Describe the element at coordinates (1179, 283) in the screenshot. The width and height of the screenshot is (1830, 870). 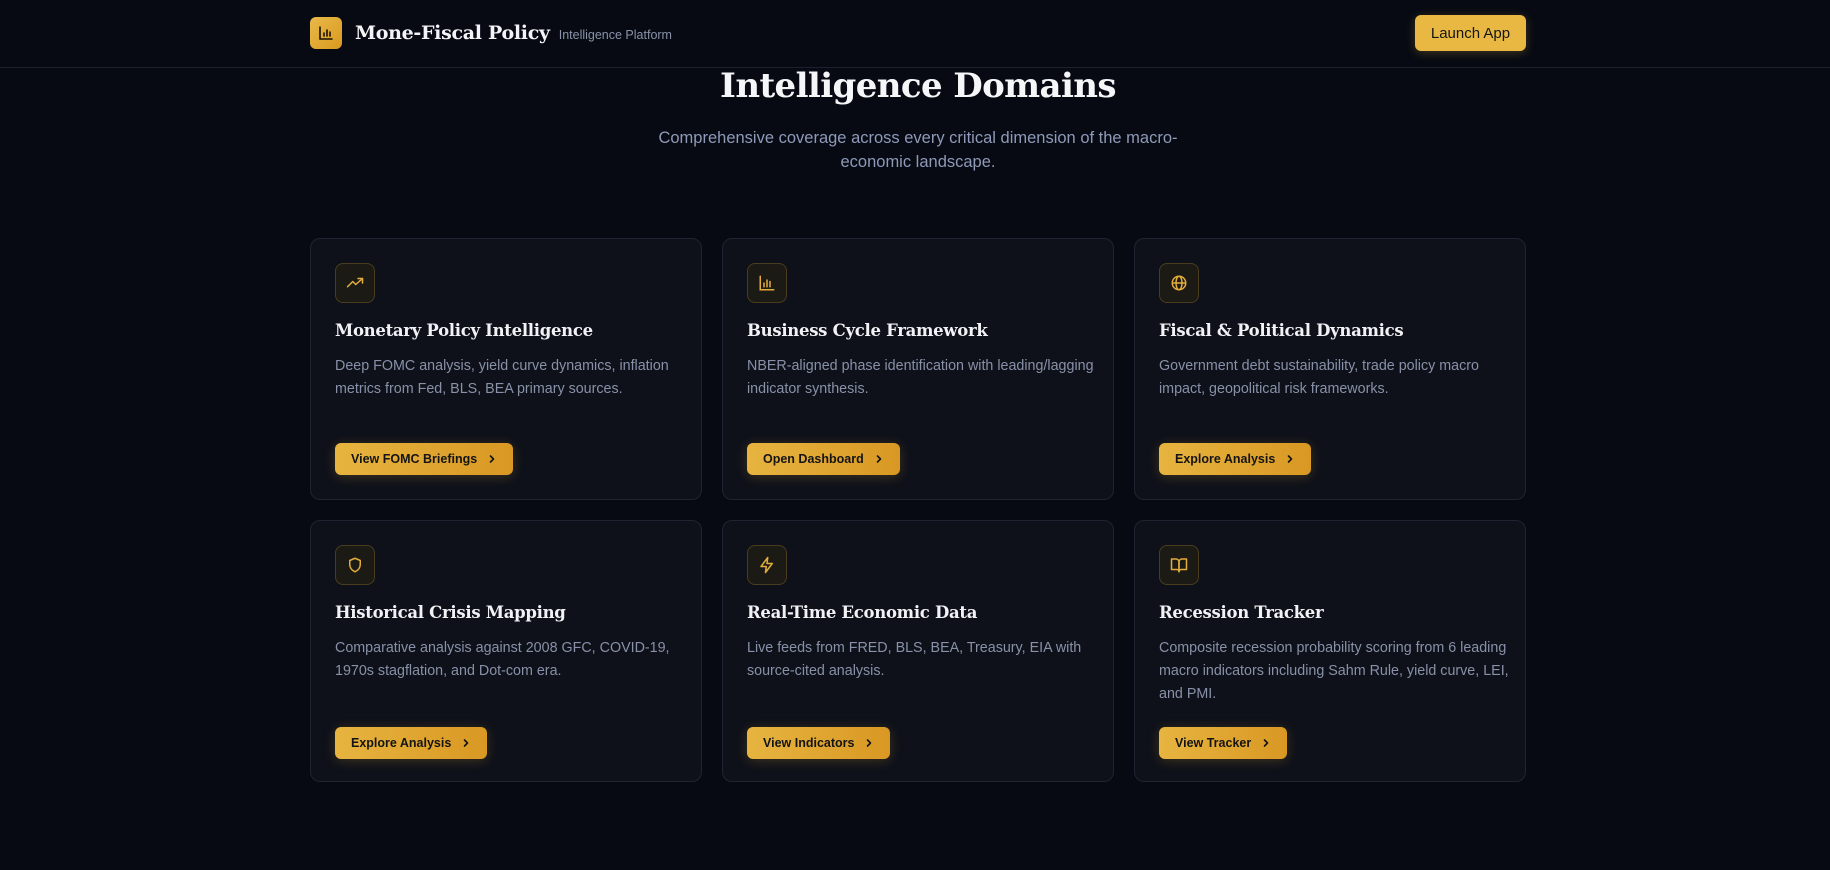
I see `globe-icon` at that location.